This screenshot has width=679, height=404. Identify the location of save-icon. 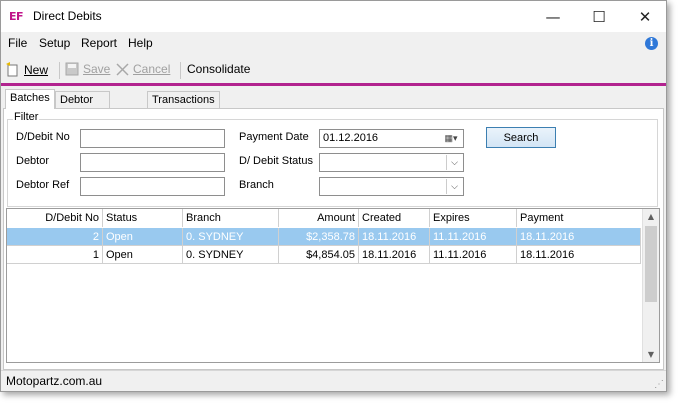
(72, 69).